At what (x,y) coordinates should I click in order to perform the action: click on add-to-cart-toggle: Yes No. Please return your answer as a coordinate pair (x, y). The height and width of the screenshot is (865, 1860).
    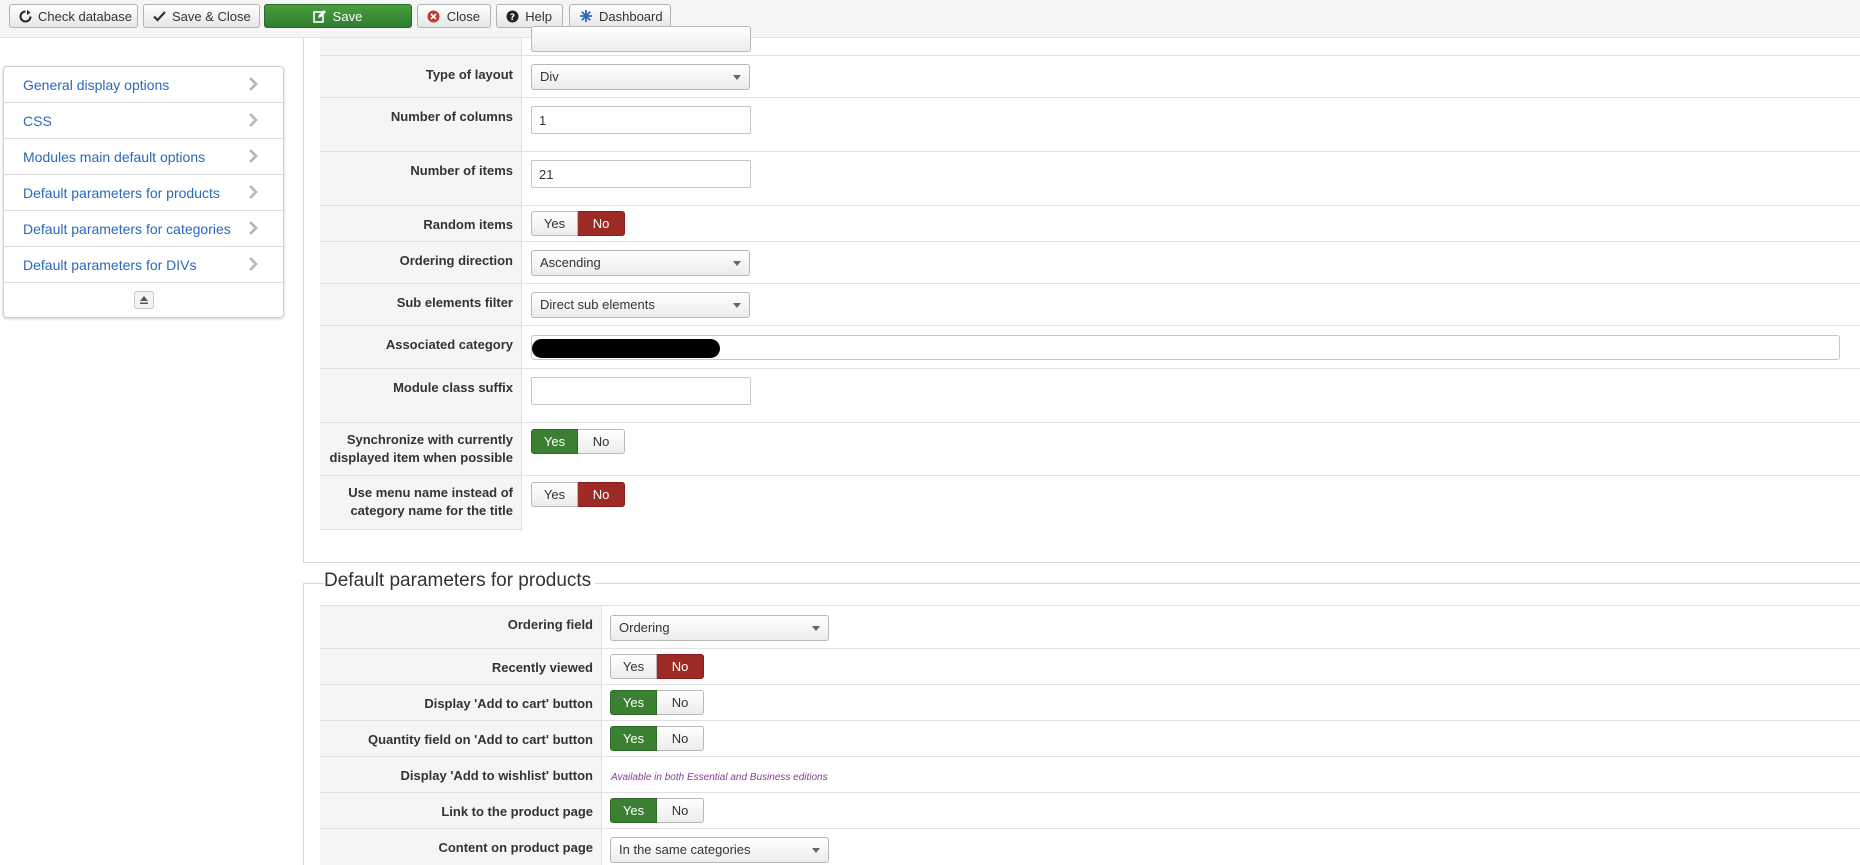
    Looking at the image, I should click on (657, 702).